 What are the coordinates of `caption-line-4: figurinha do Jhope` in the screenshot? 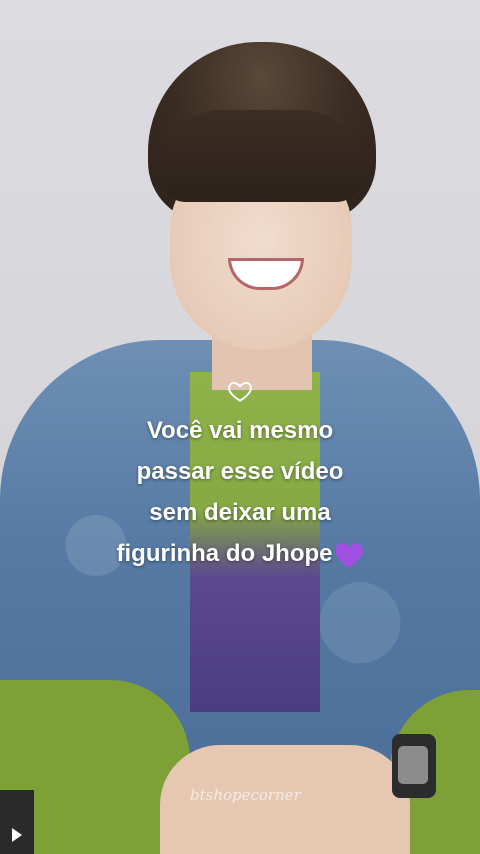 It's located at (240, 553).